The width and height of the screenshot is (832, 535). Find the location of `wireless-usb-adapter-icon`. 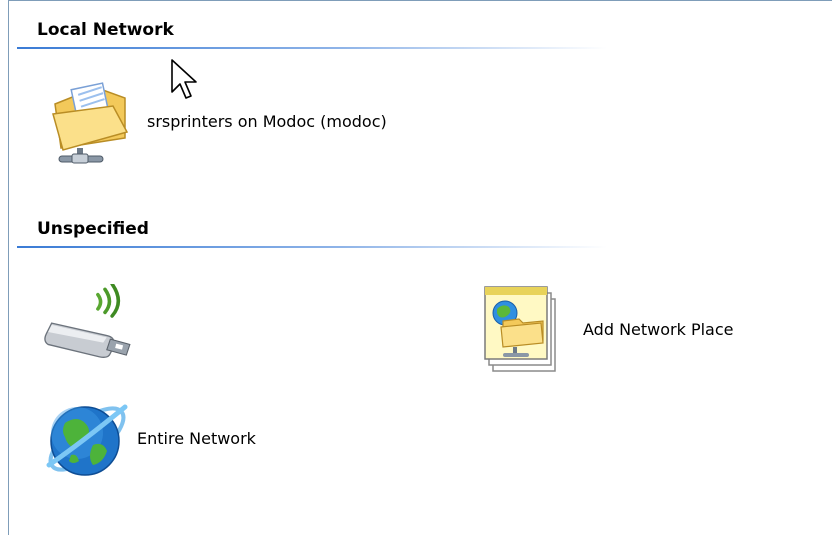

wireless-usb-adapter-icon is located at coordinates (87, 321).